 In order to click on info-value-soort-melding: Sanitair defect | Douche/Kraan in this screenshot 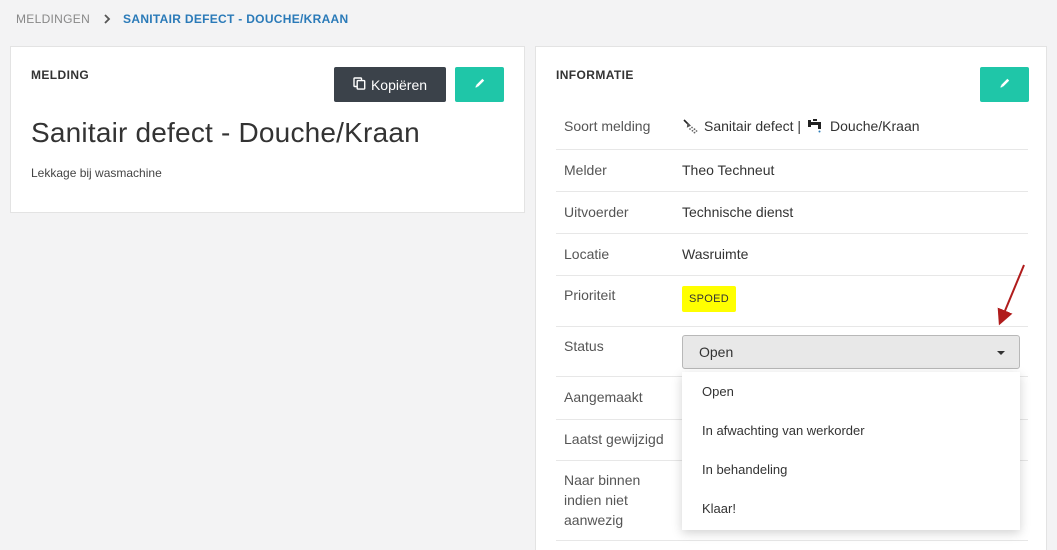, I will do `click(801, 126)`.